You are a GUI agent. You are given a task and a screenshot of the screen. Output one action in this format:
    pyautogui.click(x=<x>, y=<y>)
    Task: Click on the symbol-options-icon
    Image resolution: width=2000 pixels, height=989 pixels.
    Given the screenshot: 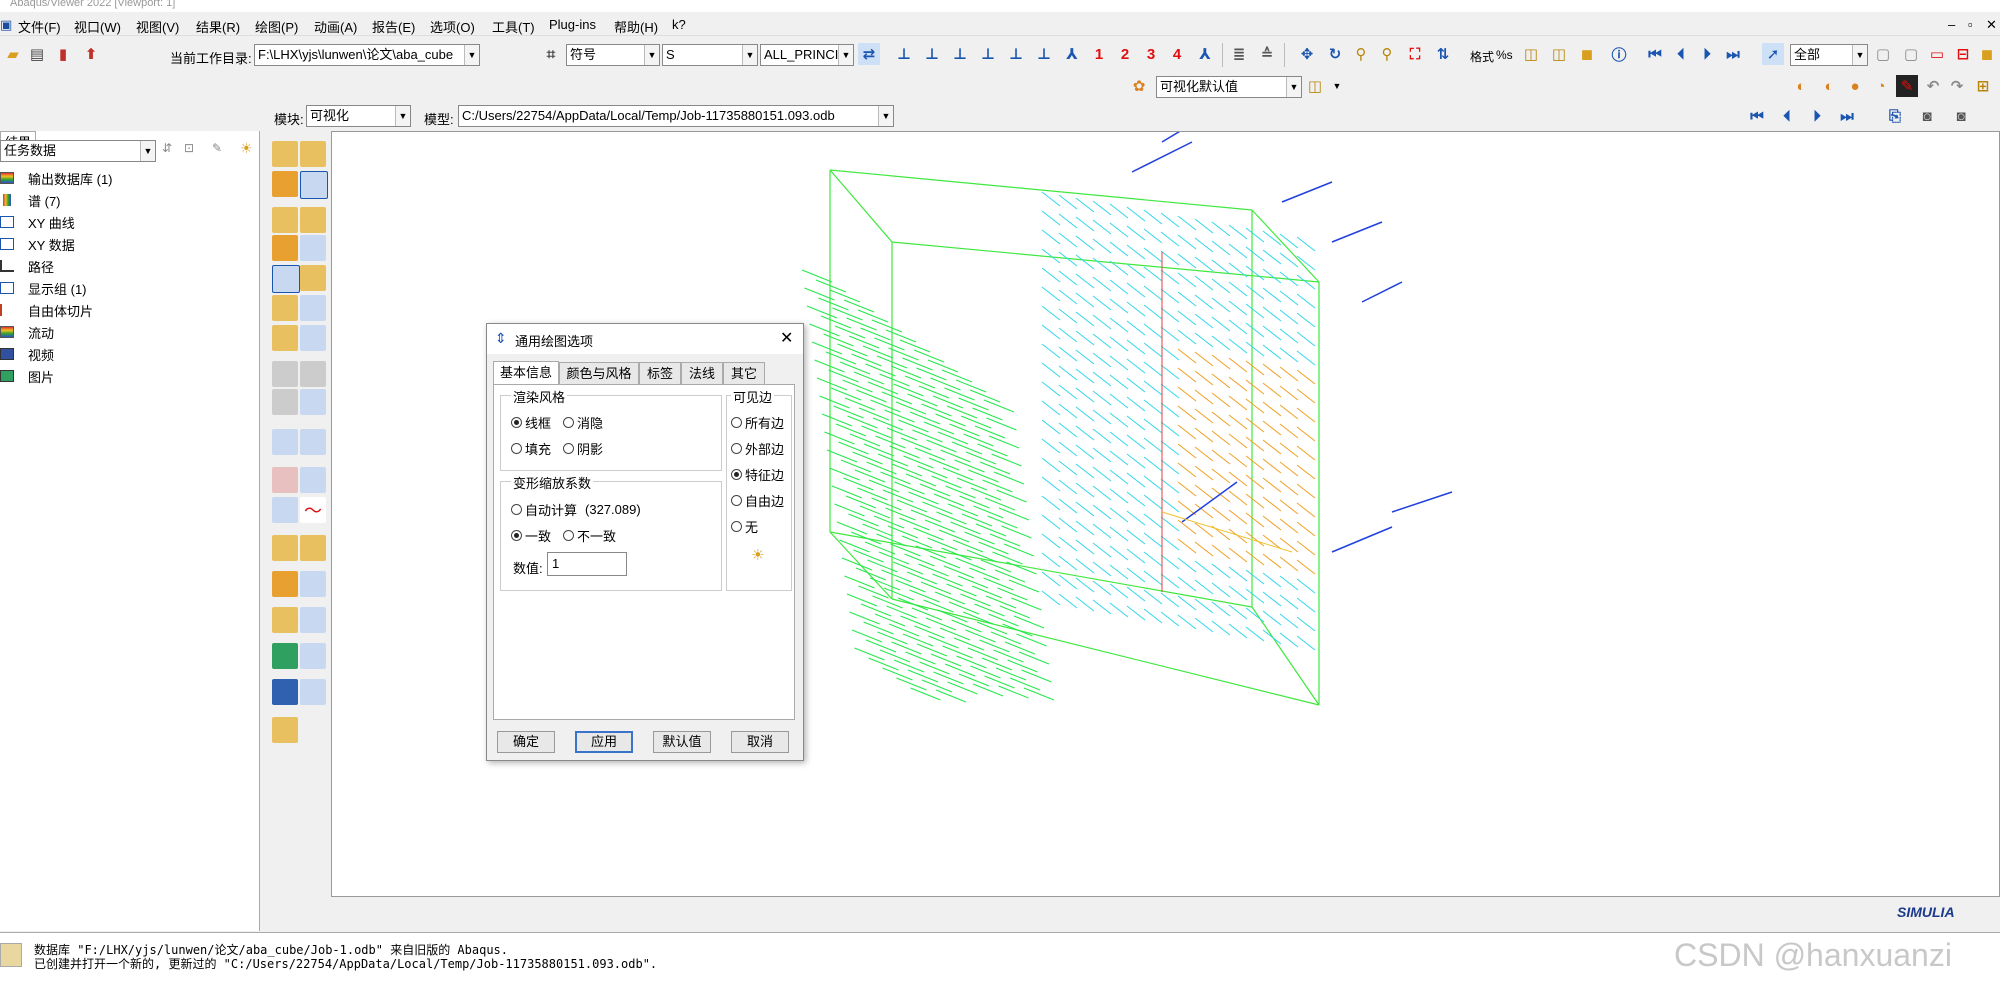 What is the action you would take?
    pyautogui.click(x=313, y=278)
    